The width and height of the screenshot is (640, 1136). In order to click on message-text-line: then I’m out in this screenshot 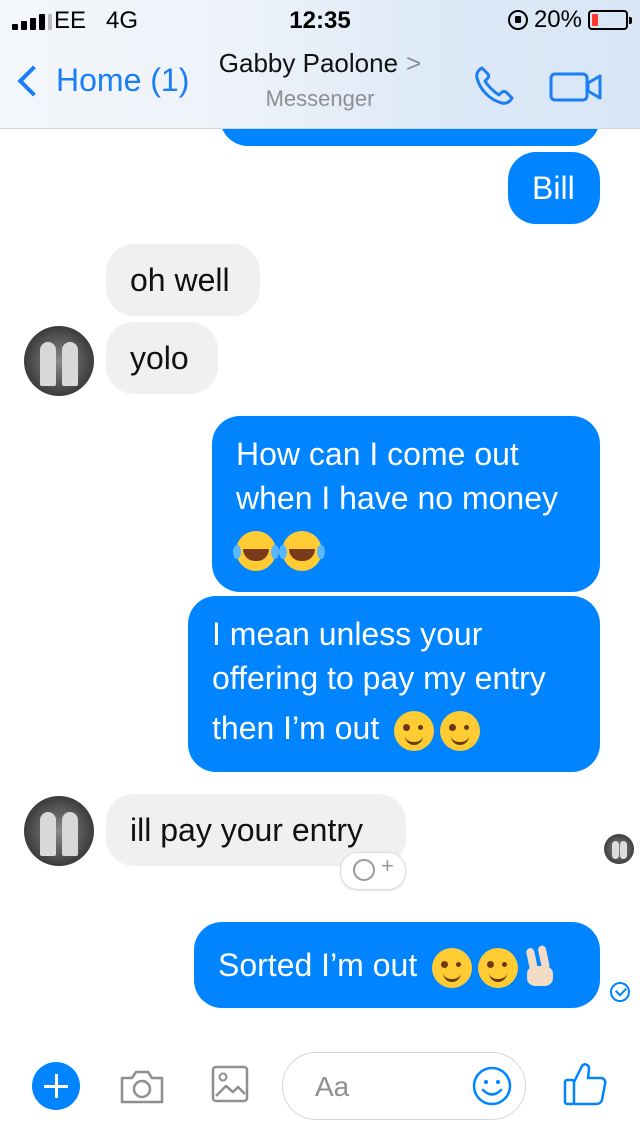, I will do `click(296, 728)`.